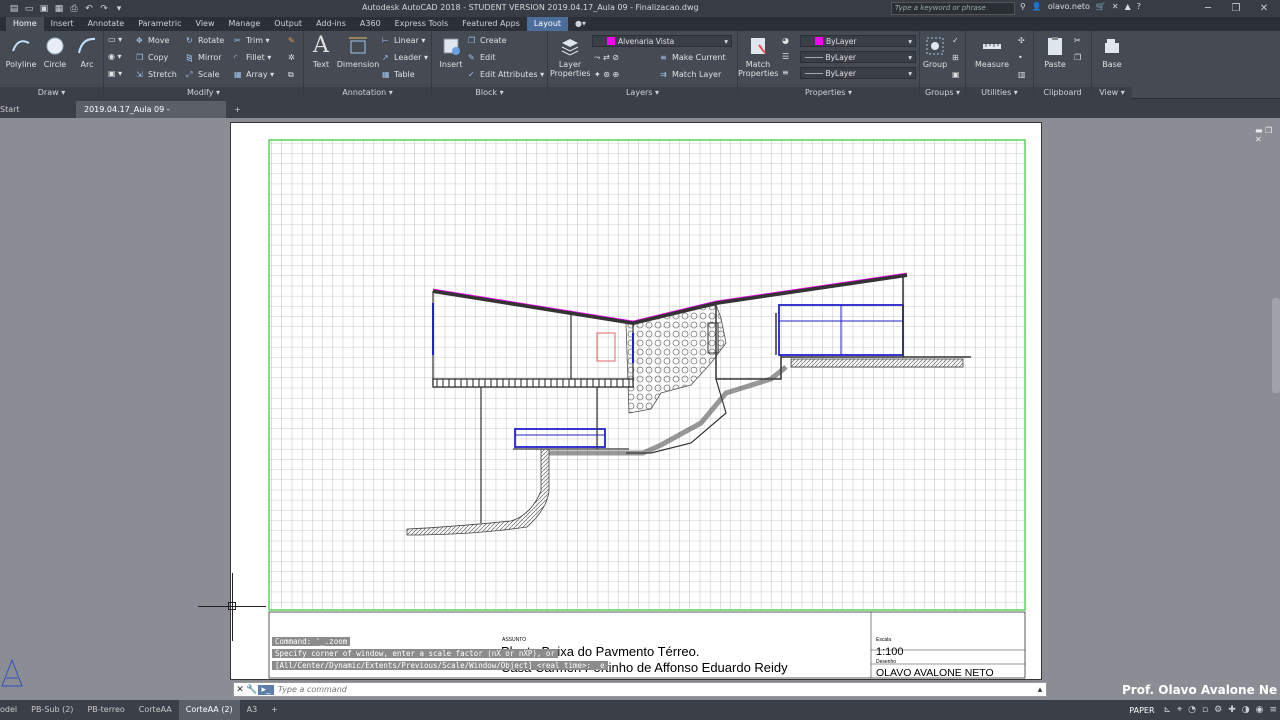  What do you see at coordinates (245, 24) in the screenshot?
I see `tab-manage: Manage` at bounding box center [245, 24].